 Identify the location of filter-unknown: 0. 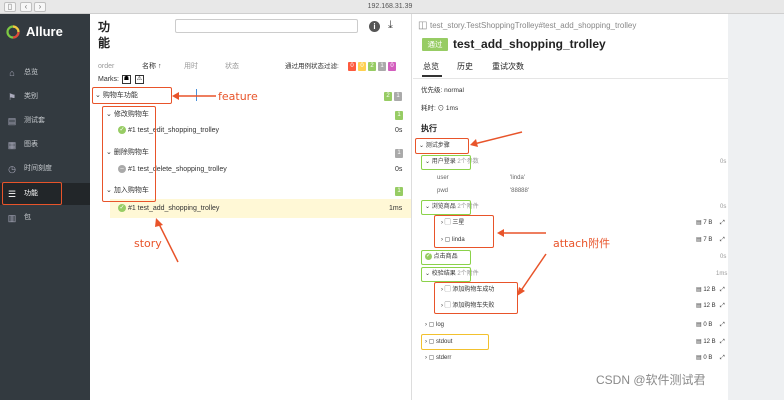
(392, 66).